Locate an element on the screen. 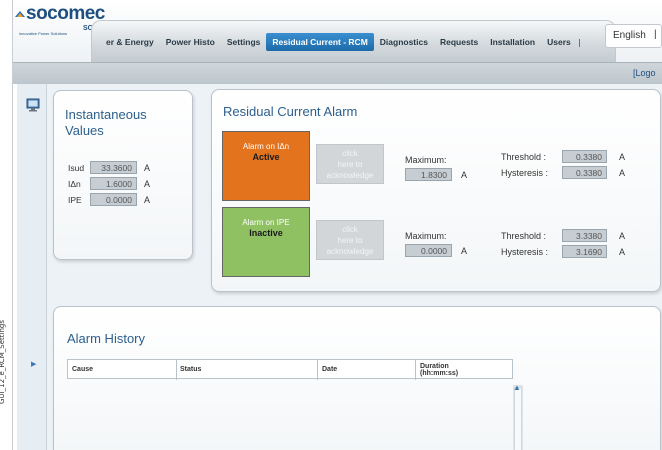 The width and height of the screenshot is (662, 450). iv-value: 1.6000 is located at coordinates (113, 183).